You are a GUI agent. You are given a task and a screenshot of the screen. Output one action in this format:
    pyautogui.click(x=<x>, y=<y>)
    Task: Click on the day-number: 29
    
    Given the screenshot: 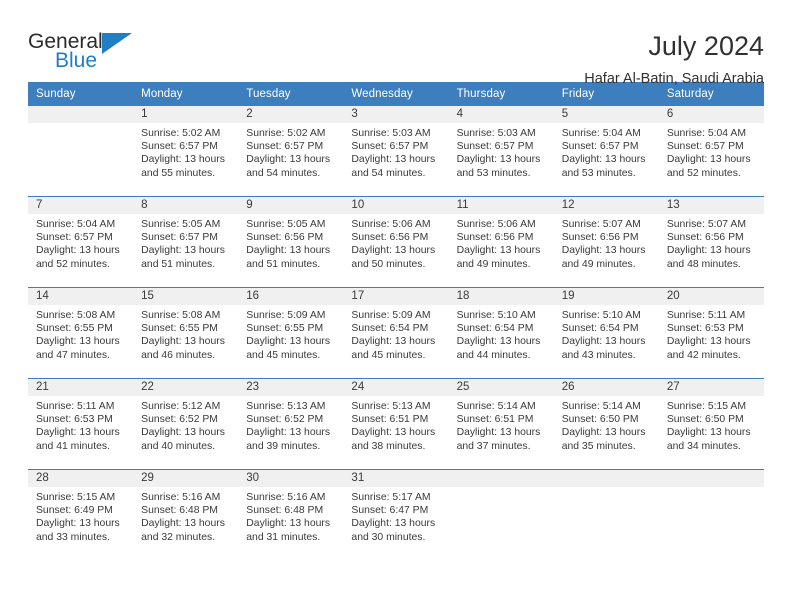 What is the action you would take?
    pyautogui.click(x=186, y=478)
    